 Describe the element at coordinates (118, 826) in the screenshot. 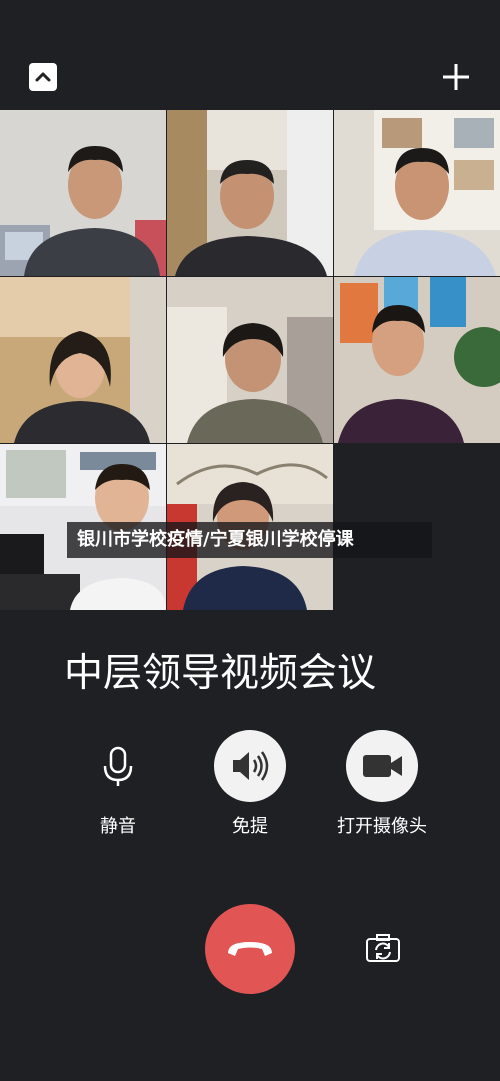

I see `mute-label: 静音` at that location.